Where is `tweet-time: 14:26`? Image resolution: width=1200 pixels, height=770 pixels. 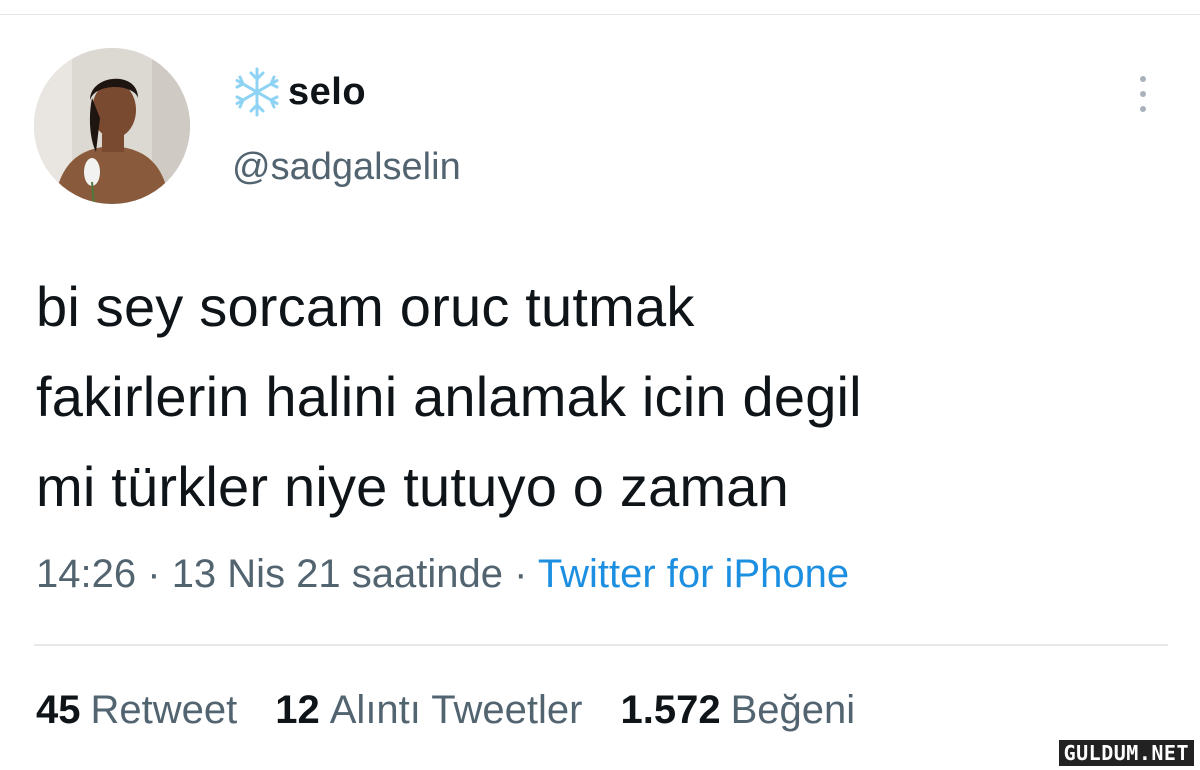 tweet-time: 14:26 is located at coordinates (86, 574).